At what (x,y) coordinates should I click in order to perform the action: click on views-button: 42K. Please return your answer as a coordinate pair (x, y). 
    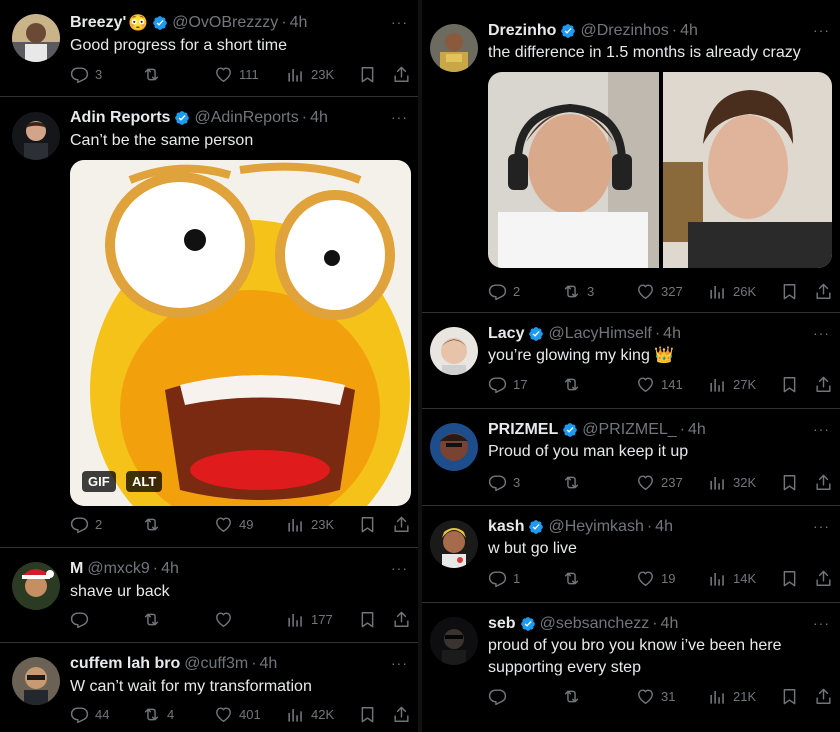
    Looking at the image, I should click on (310, 714).